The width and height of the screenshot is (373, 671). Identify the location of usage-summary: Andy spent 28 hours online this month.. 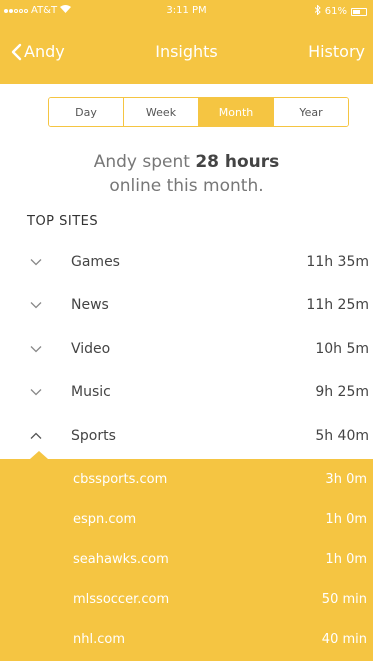
(186, 174).